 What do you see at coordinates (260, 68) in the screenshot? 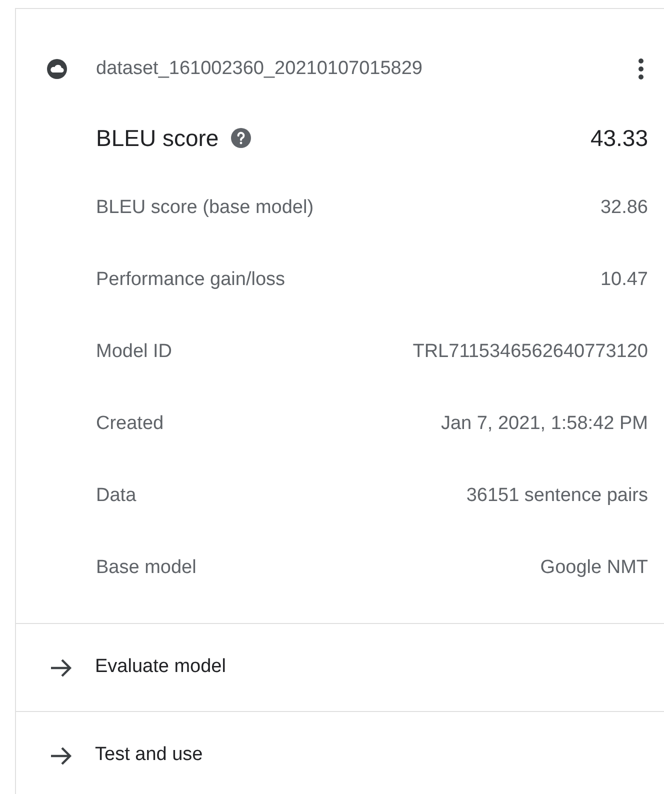
I see `dataset-title: dataset_161002360_20210107015829` at bounding box center [260, 68].